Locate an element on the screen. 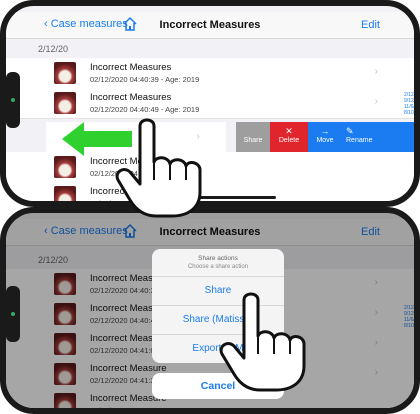 This screenshot has width=420, height=414. move-action-button: → Move is located at coordinates (325, 138).